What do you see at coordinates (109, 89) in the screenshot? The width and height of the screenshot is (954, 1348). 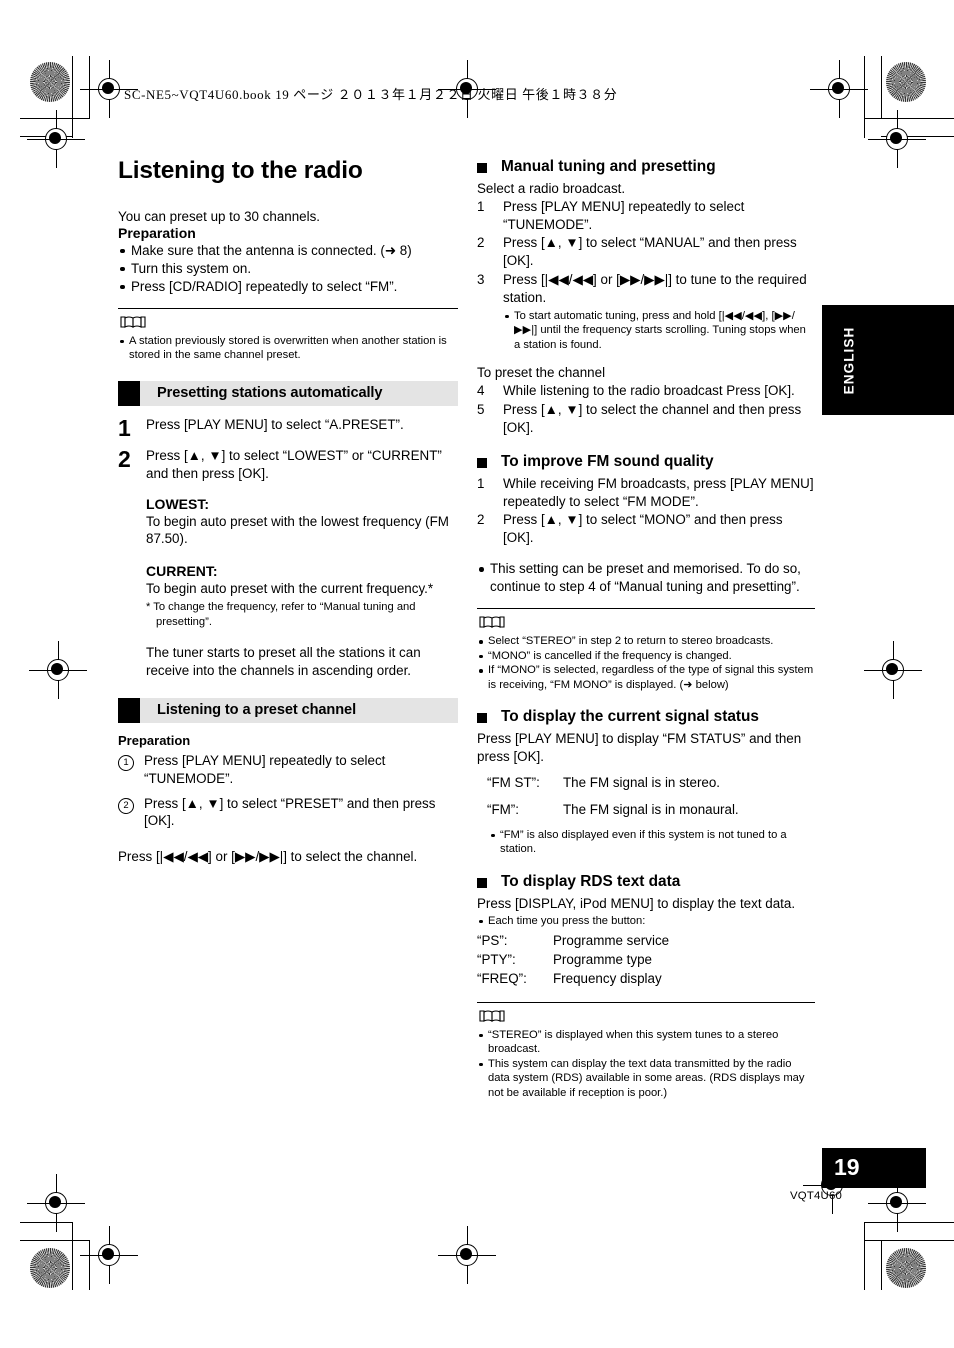 I see `registration-mark-header-left` at bounding box center [109, 89].